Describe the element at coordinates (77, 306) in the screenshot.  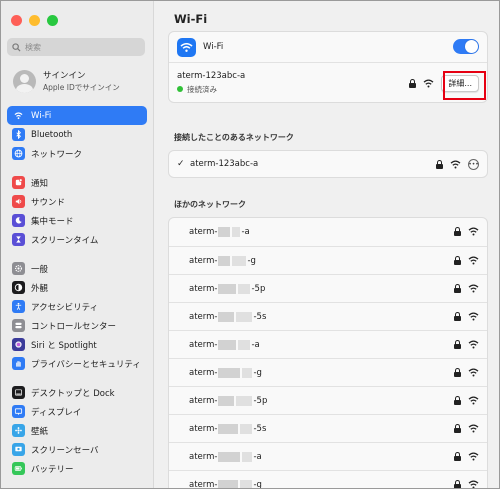
I see `sidebar-item-accessibility: アクセシビリティ` at that location.